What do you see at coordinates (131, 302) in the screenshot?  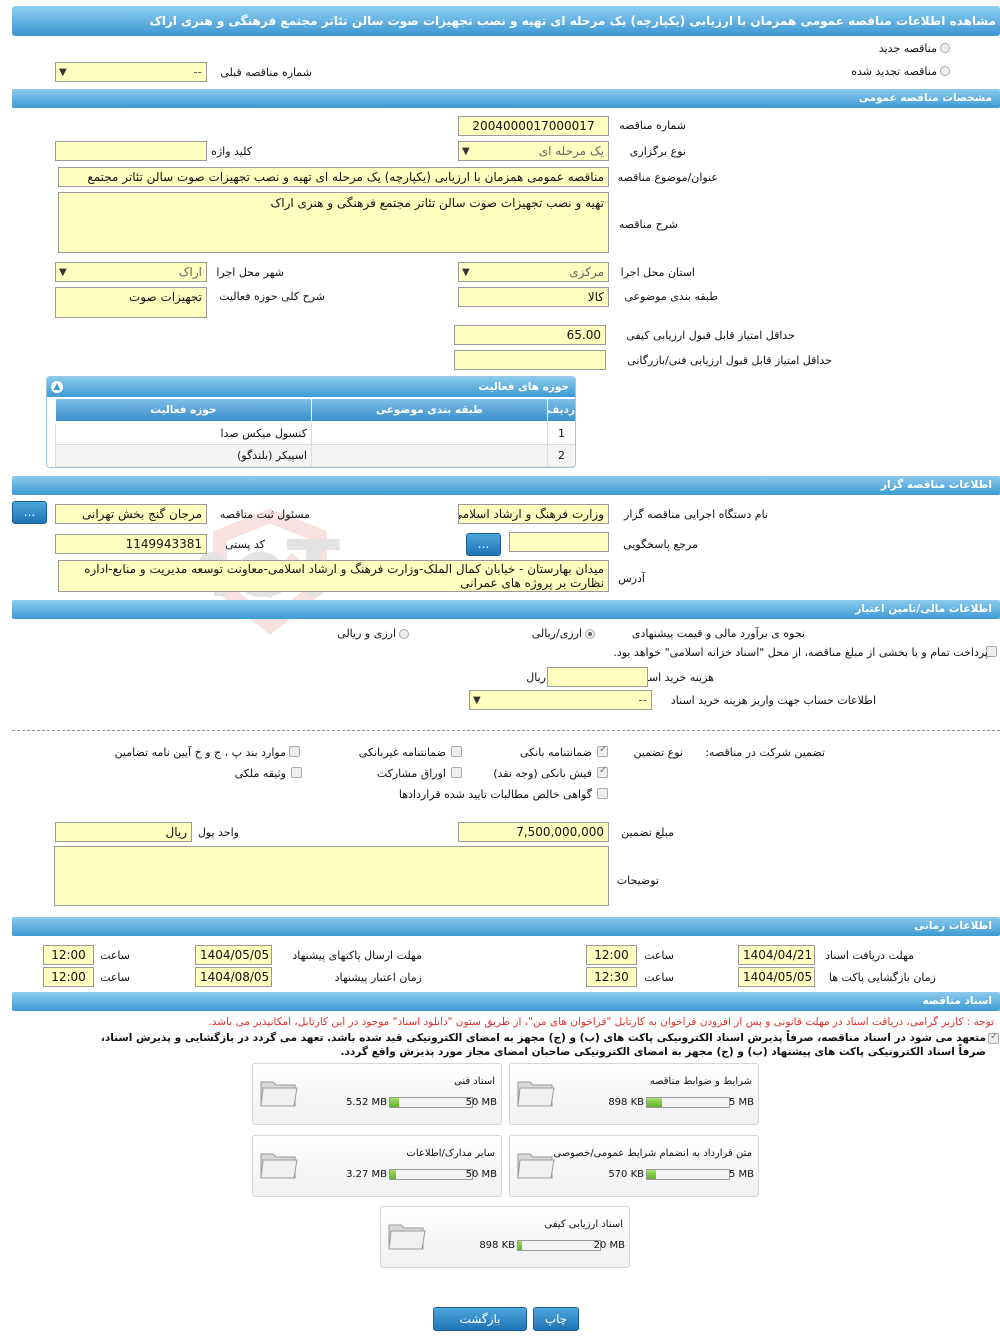 I see `scope-field: تجهیزات صوت` at bounding box center [131, 302].